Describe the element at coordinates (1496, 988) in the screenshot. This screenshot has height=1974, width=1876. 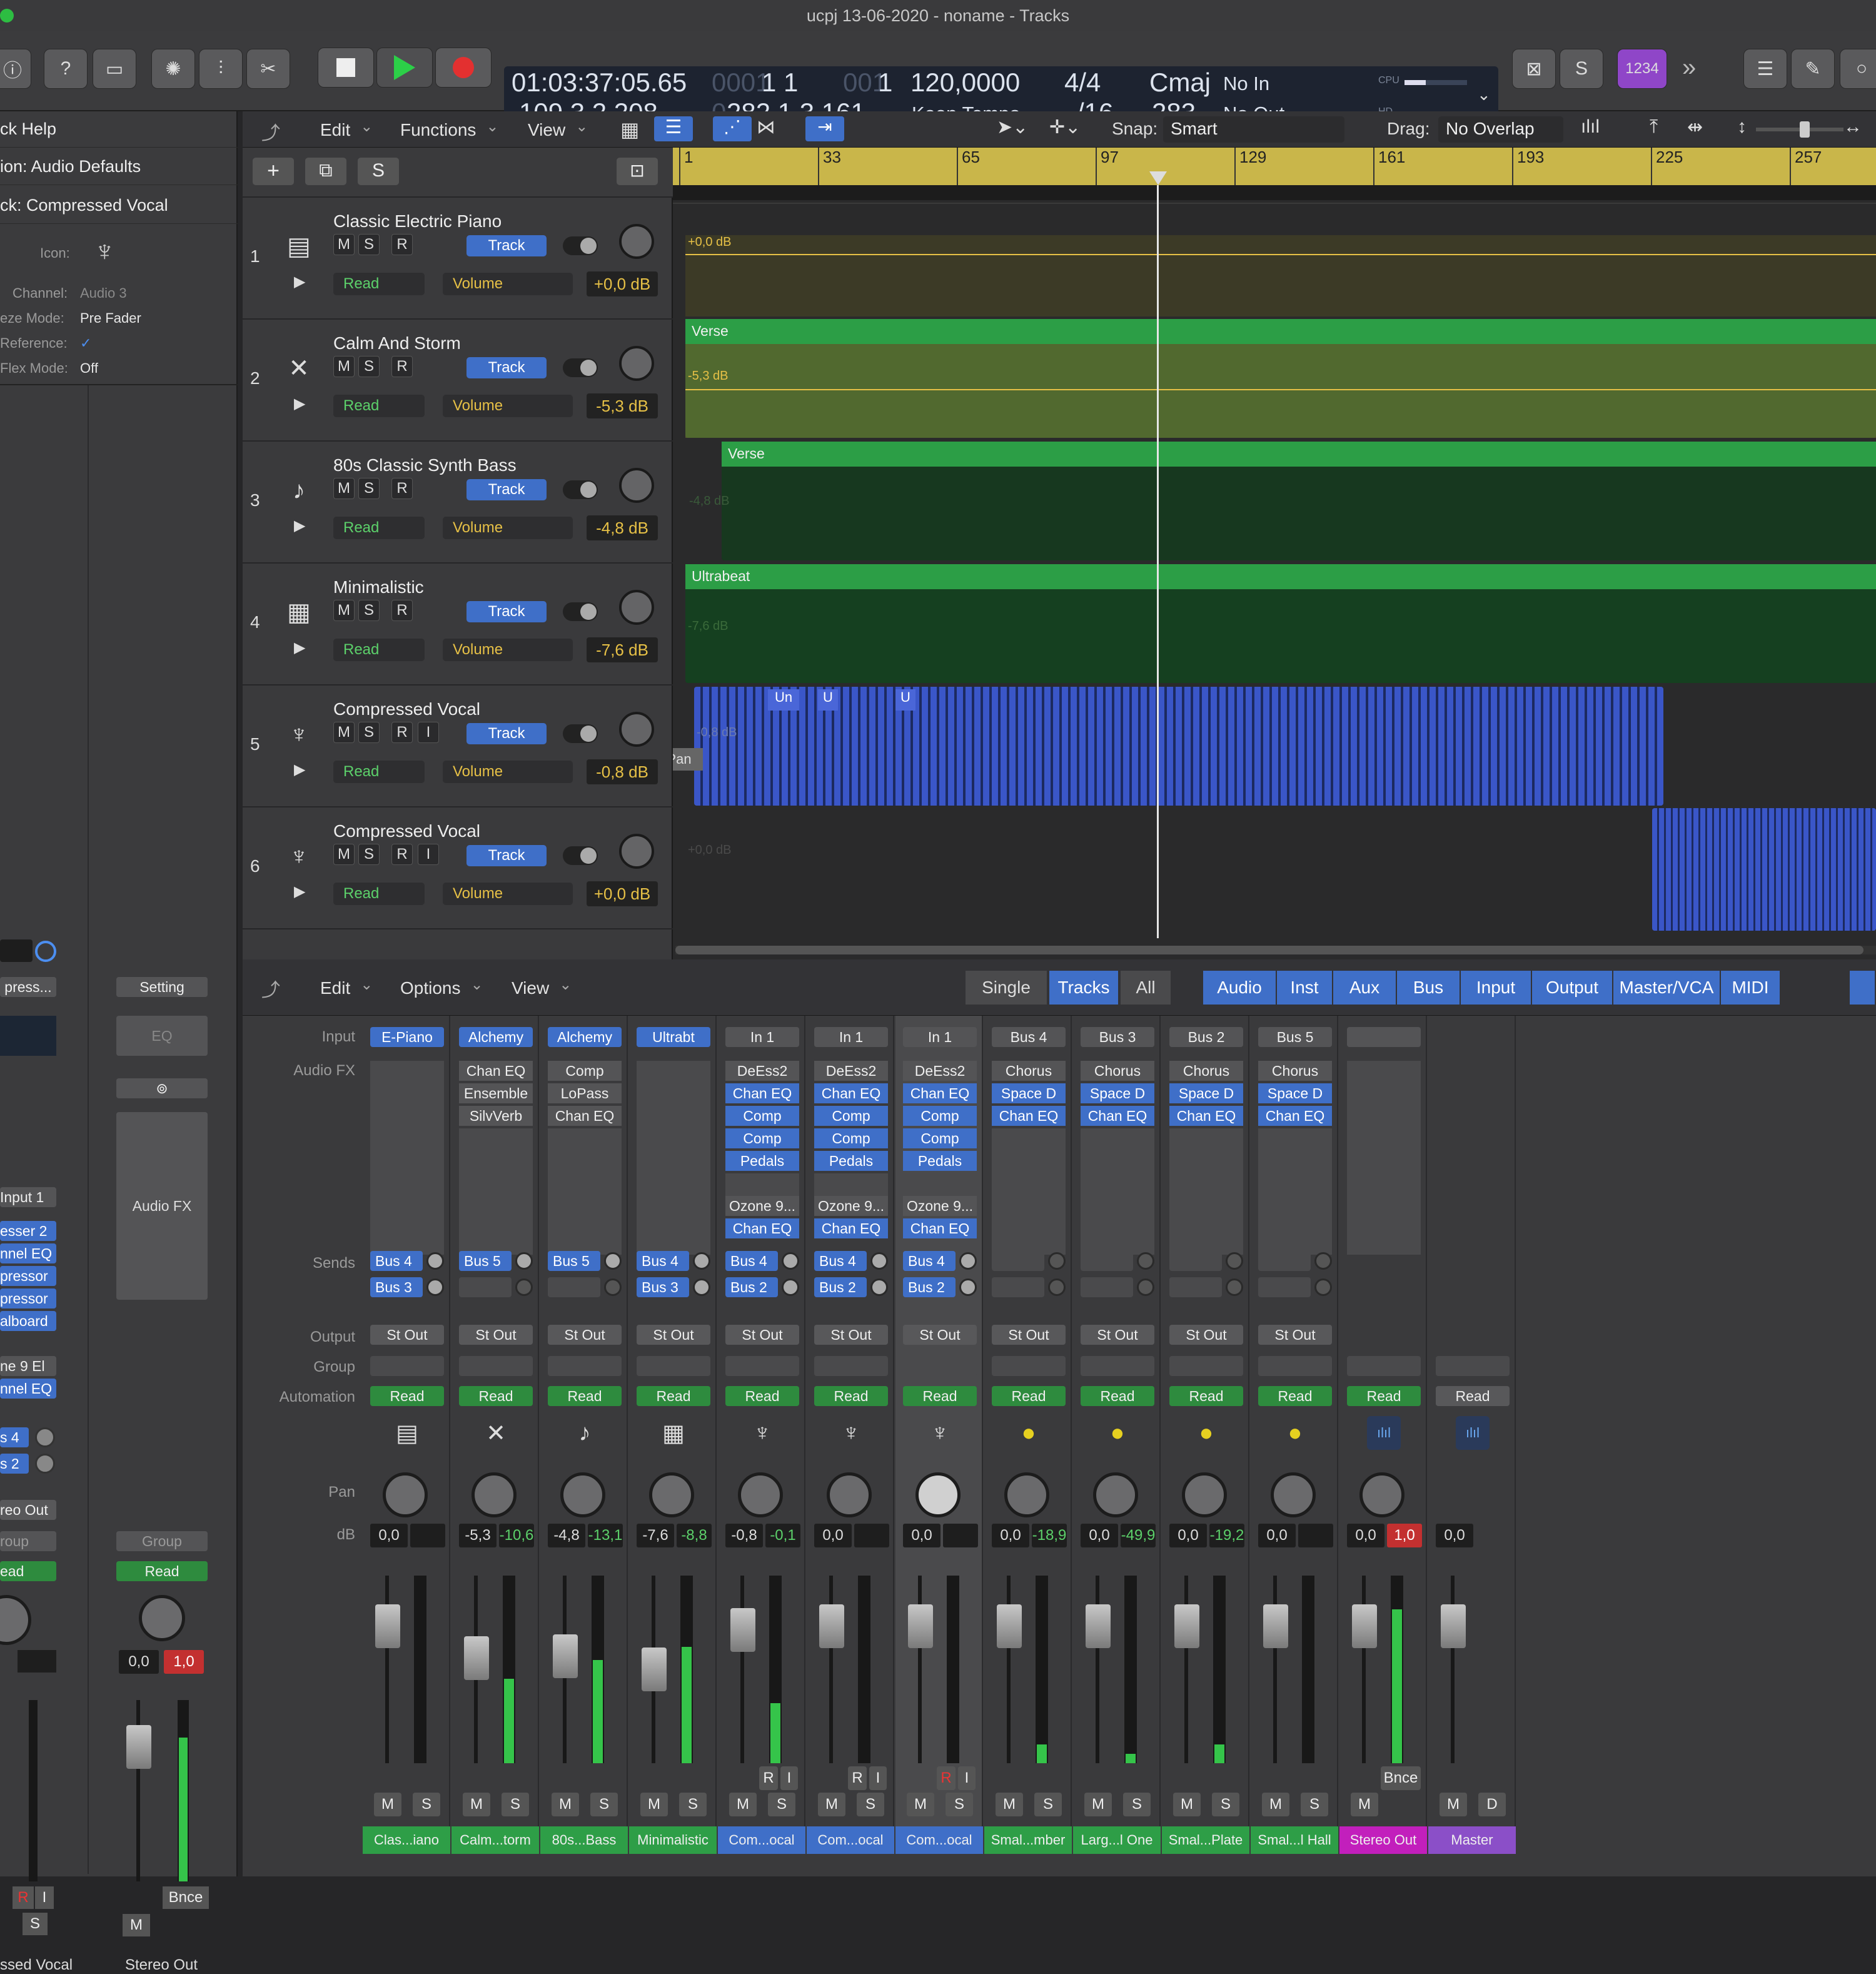
I see `mixer-filter-tab: Input` at that location.